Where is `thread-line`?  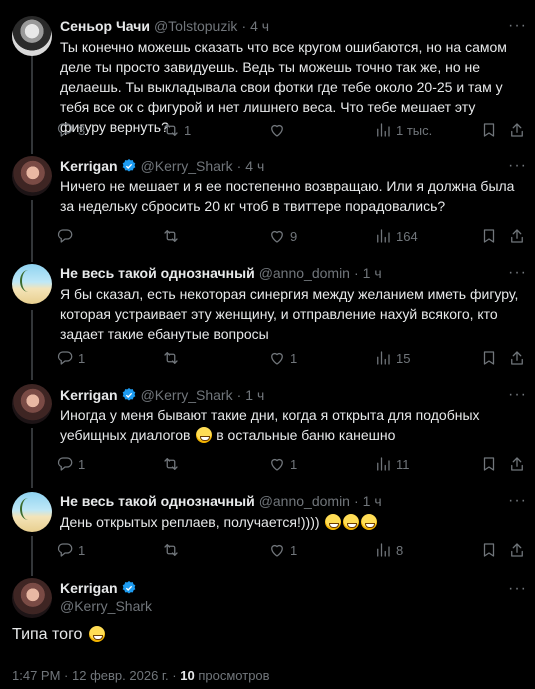
thread-line is located at coordinates (32, 556).